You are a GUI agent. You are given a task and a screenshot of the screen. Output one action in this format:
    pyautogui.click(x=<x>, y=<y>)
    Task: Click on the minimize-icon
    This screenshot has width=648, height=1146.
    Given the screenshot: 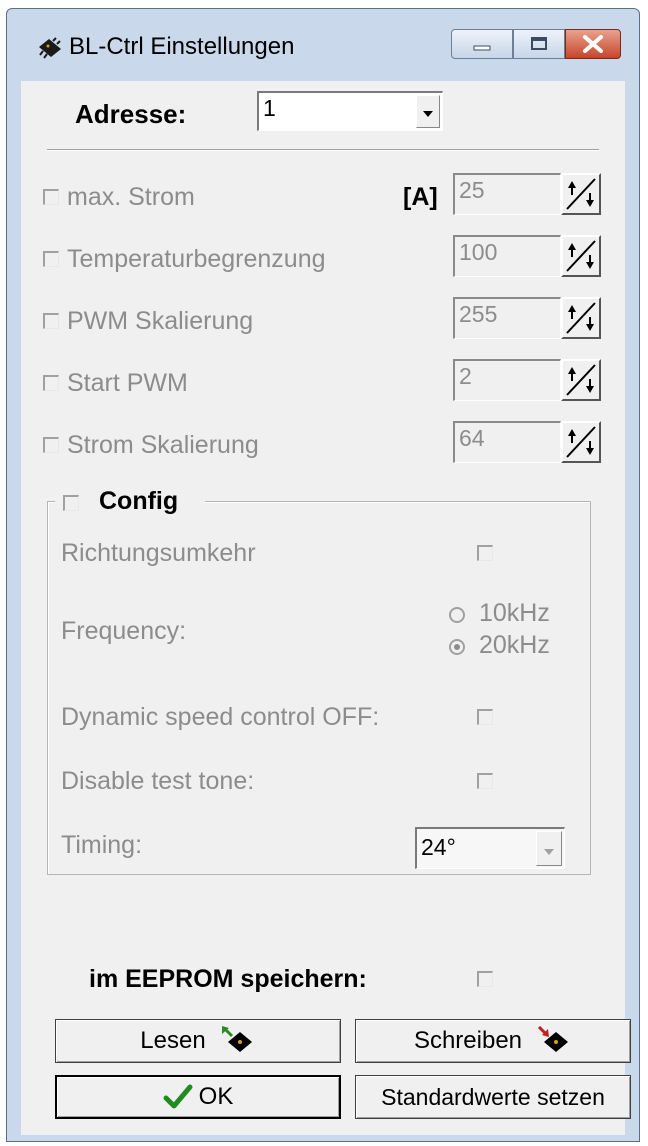 What is the action you would take?
    pyautogui.click(x=482, y=48)
    